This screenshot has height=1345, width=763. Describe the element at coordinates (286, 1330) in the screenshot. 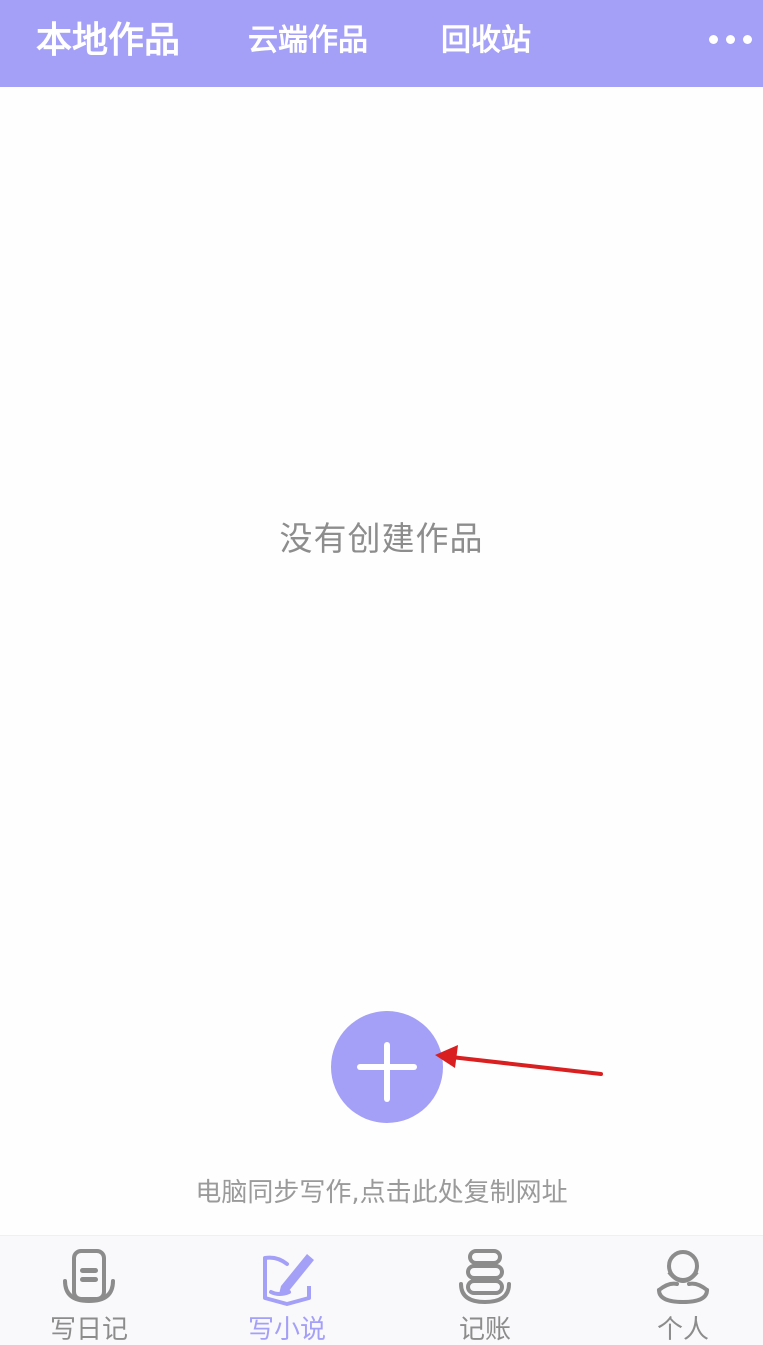

I see `nav-label-novel: 写小说` at that location.